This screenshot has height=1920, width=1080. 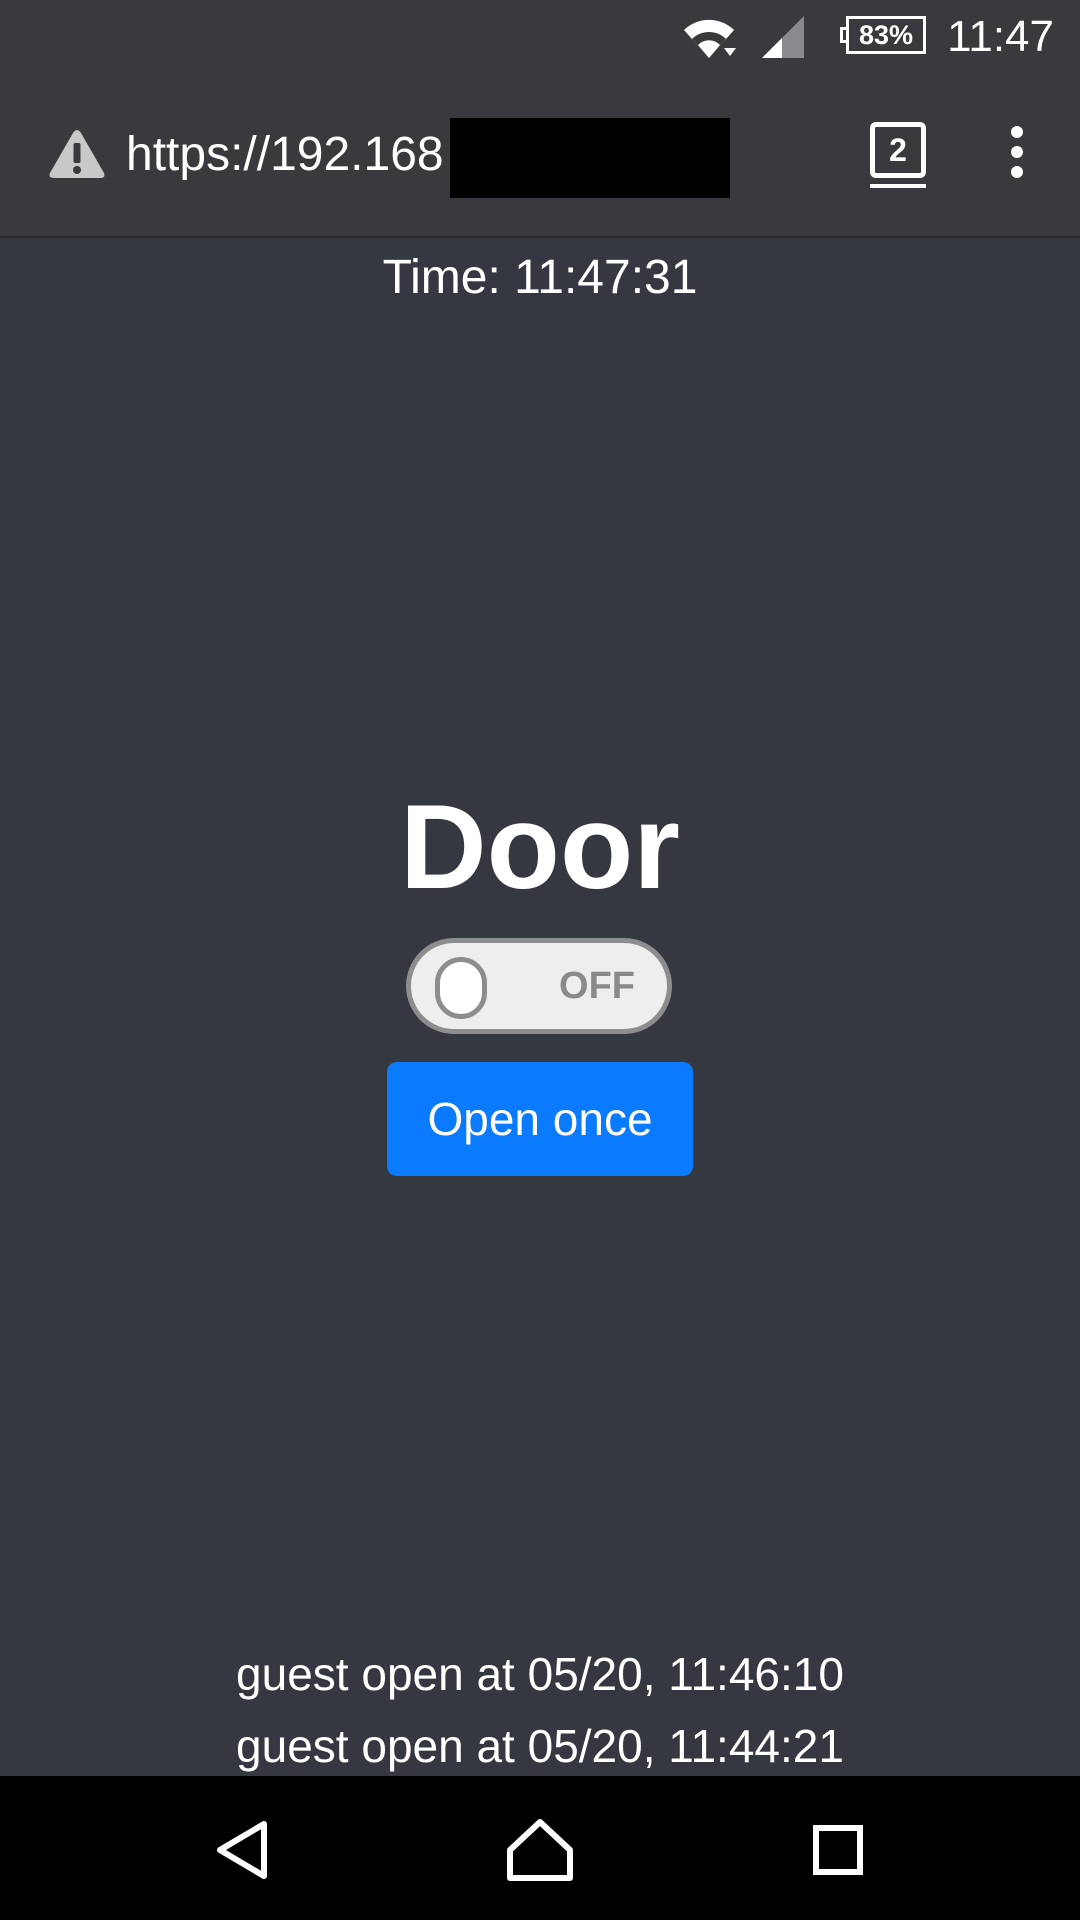 I want to click on page-title: Door, so click(x=540, y=847).